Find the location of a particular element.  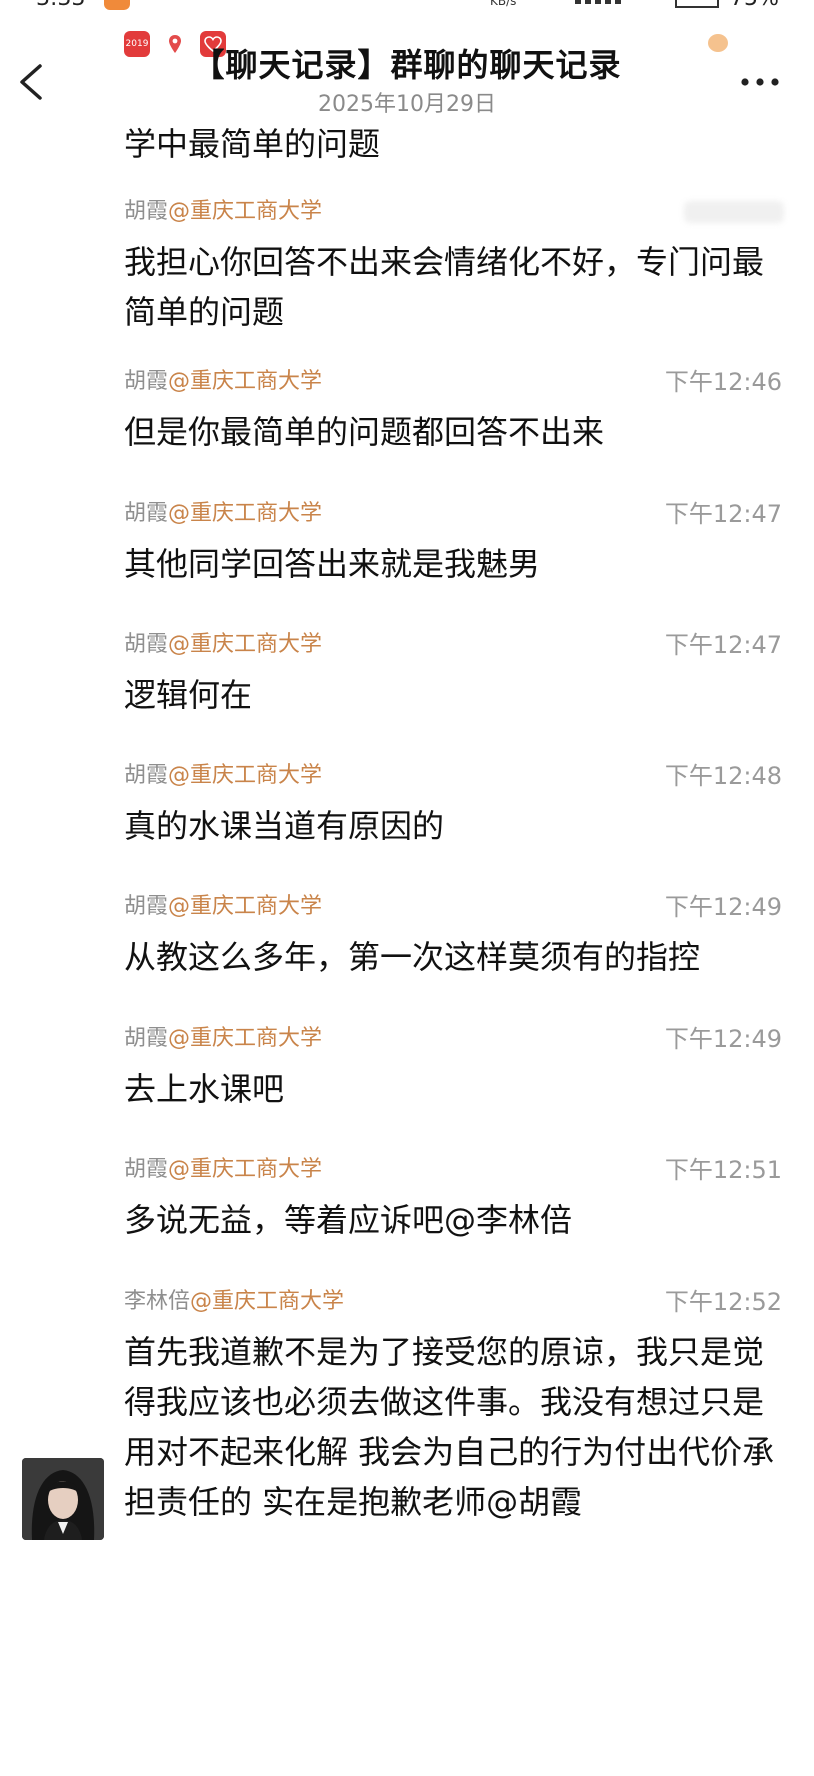

message-time: 下午12:46 is located at coordinates (723, 382).